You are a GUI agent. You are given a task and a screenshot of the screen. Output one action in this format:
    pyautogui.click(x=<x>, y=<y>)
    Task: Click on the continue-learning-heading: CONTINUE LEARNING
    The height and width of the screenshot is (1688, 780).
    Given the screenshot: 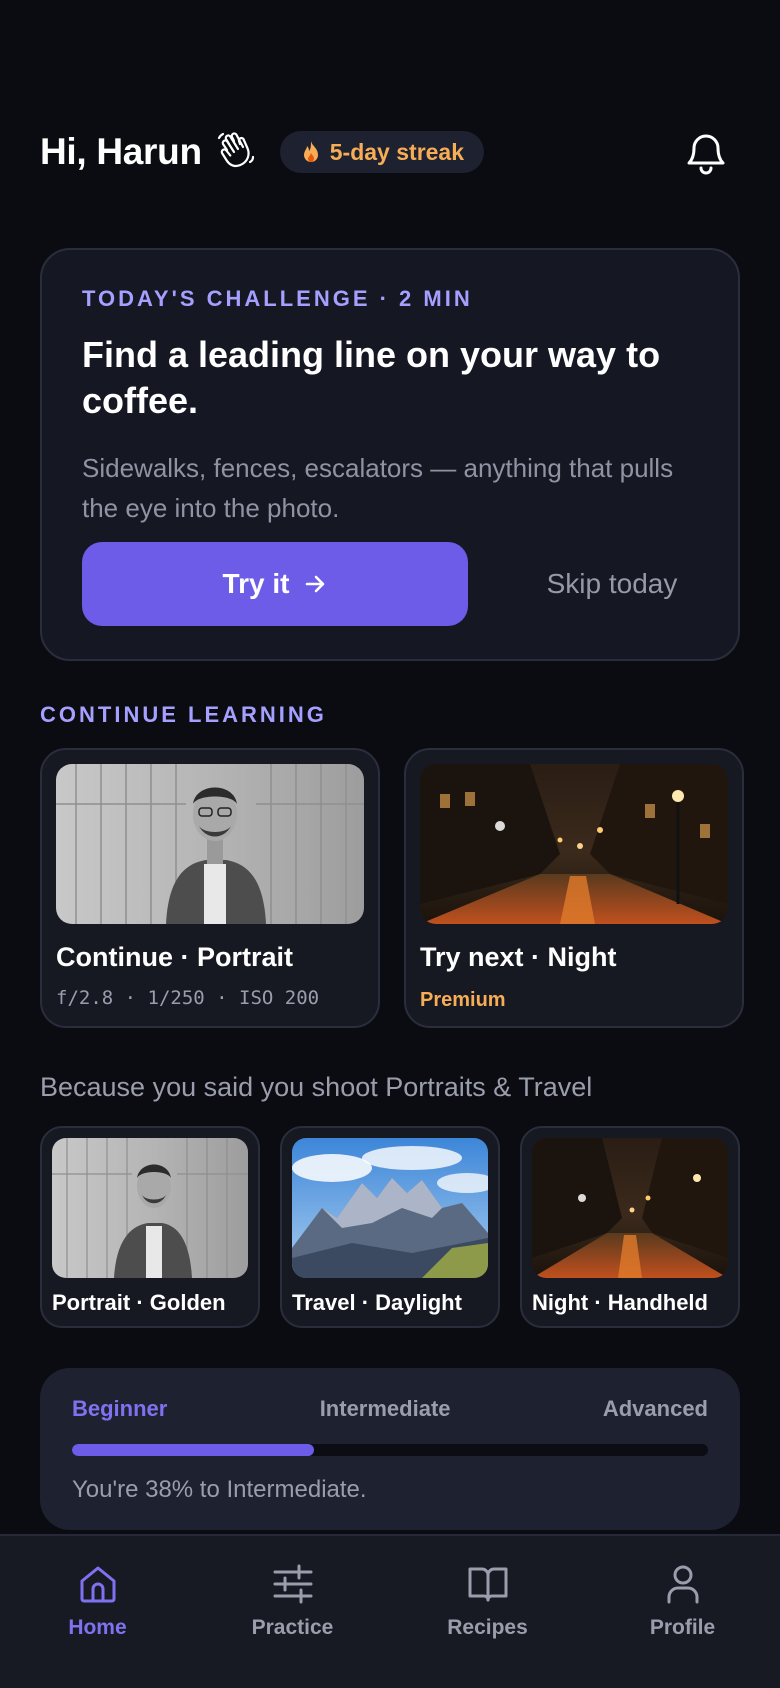 What is the action you would take?
    pyautogui.click(x=183, y=714)
    